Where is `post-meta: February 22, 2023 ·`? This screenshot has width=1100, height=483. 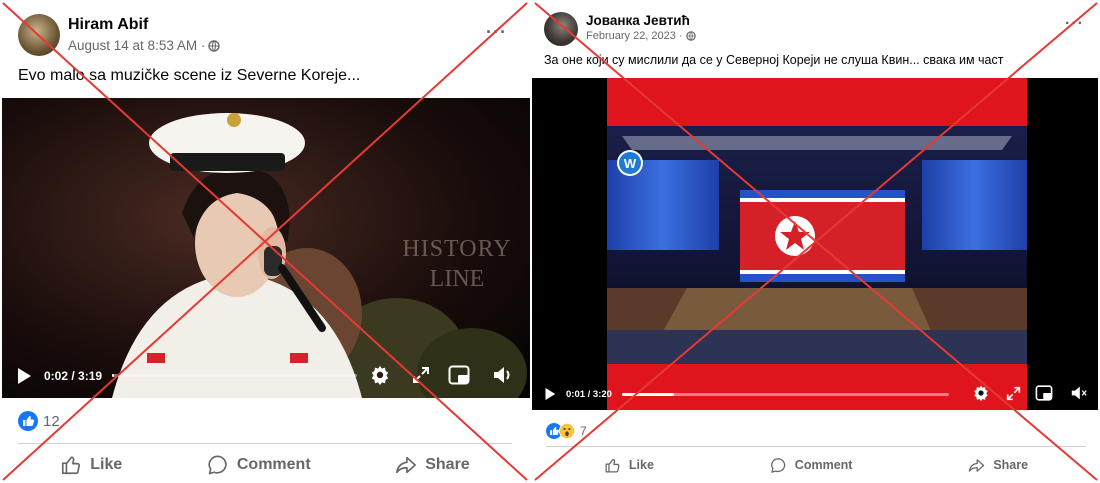 post-meta: February 22, 2023 · is located at coordinates (641, 36).